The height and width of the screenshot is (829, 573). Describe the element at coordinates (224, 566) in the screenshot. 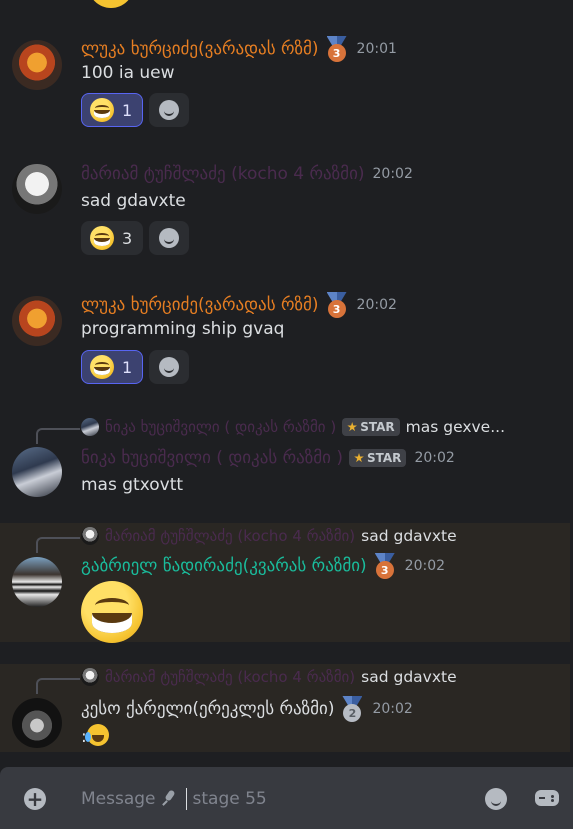

I see `author-name: გაბრიელ წადირაძე(კვარას რაზმი)` at that location.